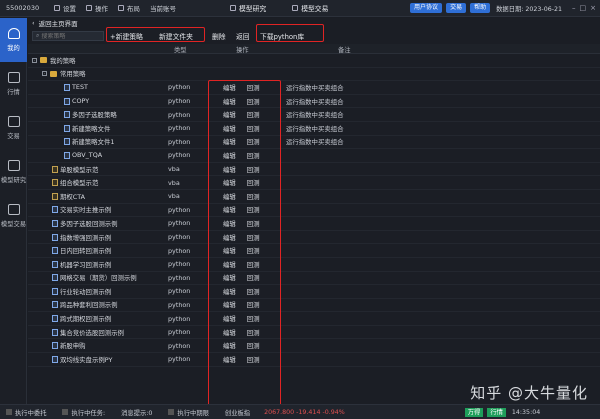  Describe the element at coordinates (314, 102) in the screenshot. I see `strategy-row: COPY python 编辑 回测 运行指数中买卖组合` at that location.